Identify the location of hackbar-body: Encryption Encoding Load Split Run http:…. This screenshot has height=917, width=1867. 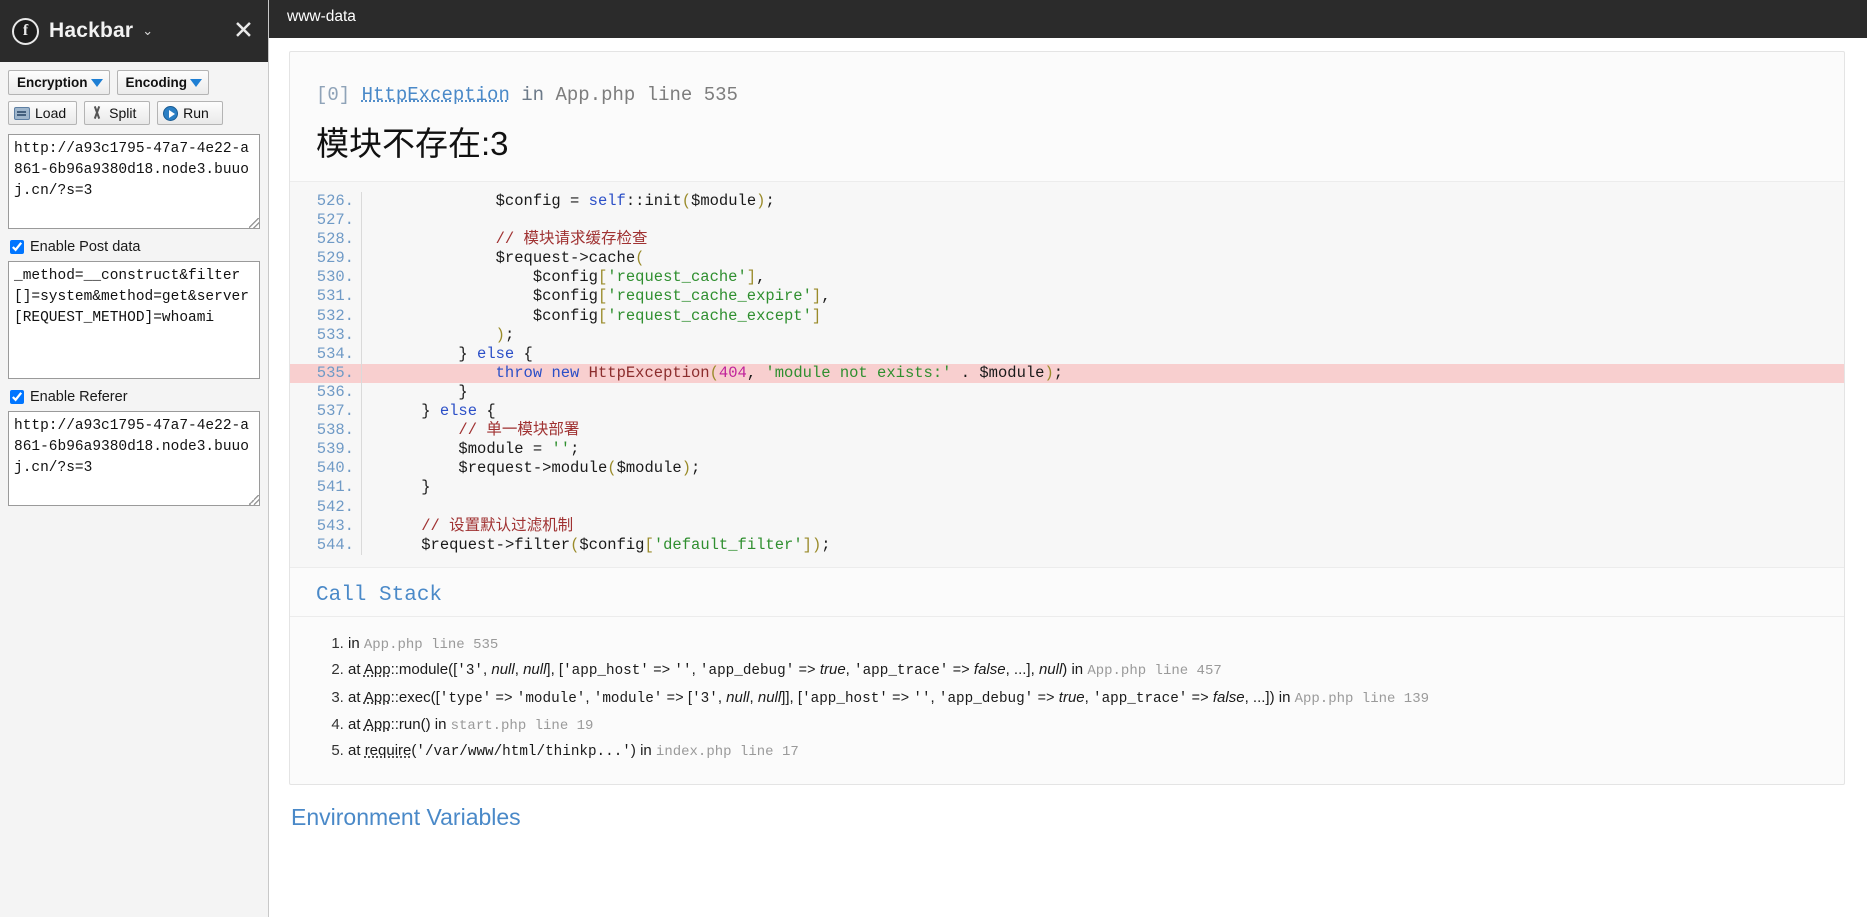
(134, 489).